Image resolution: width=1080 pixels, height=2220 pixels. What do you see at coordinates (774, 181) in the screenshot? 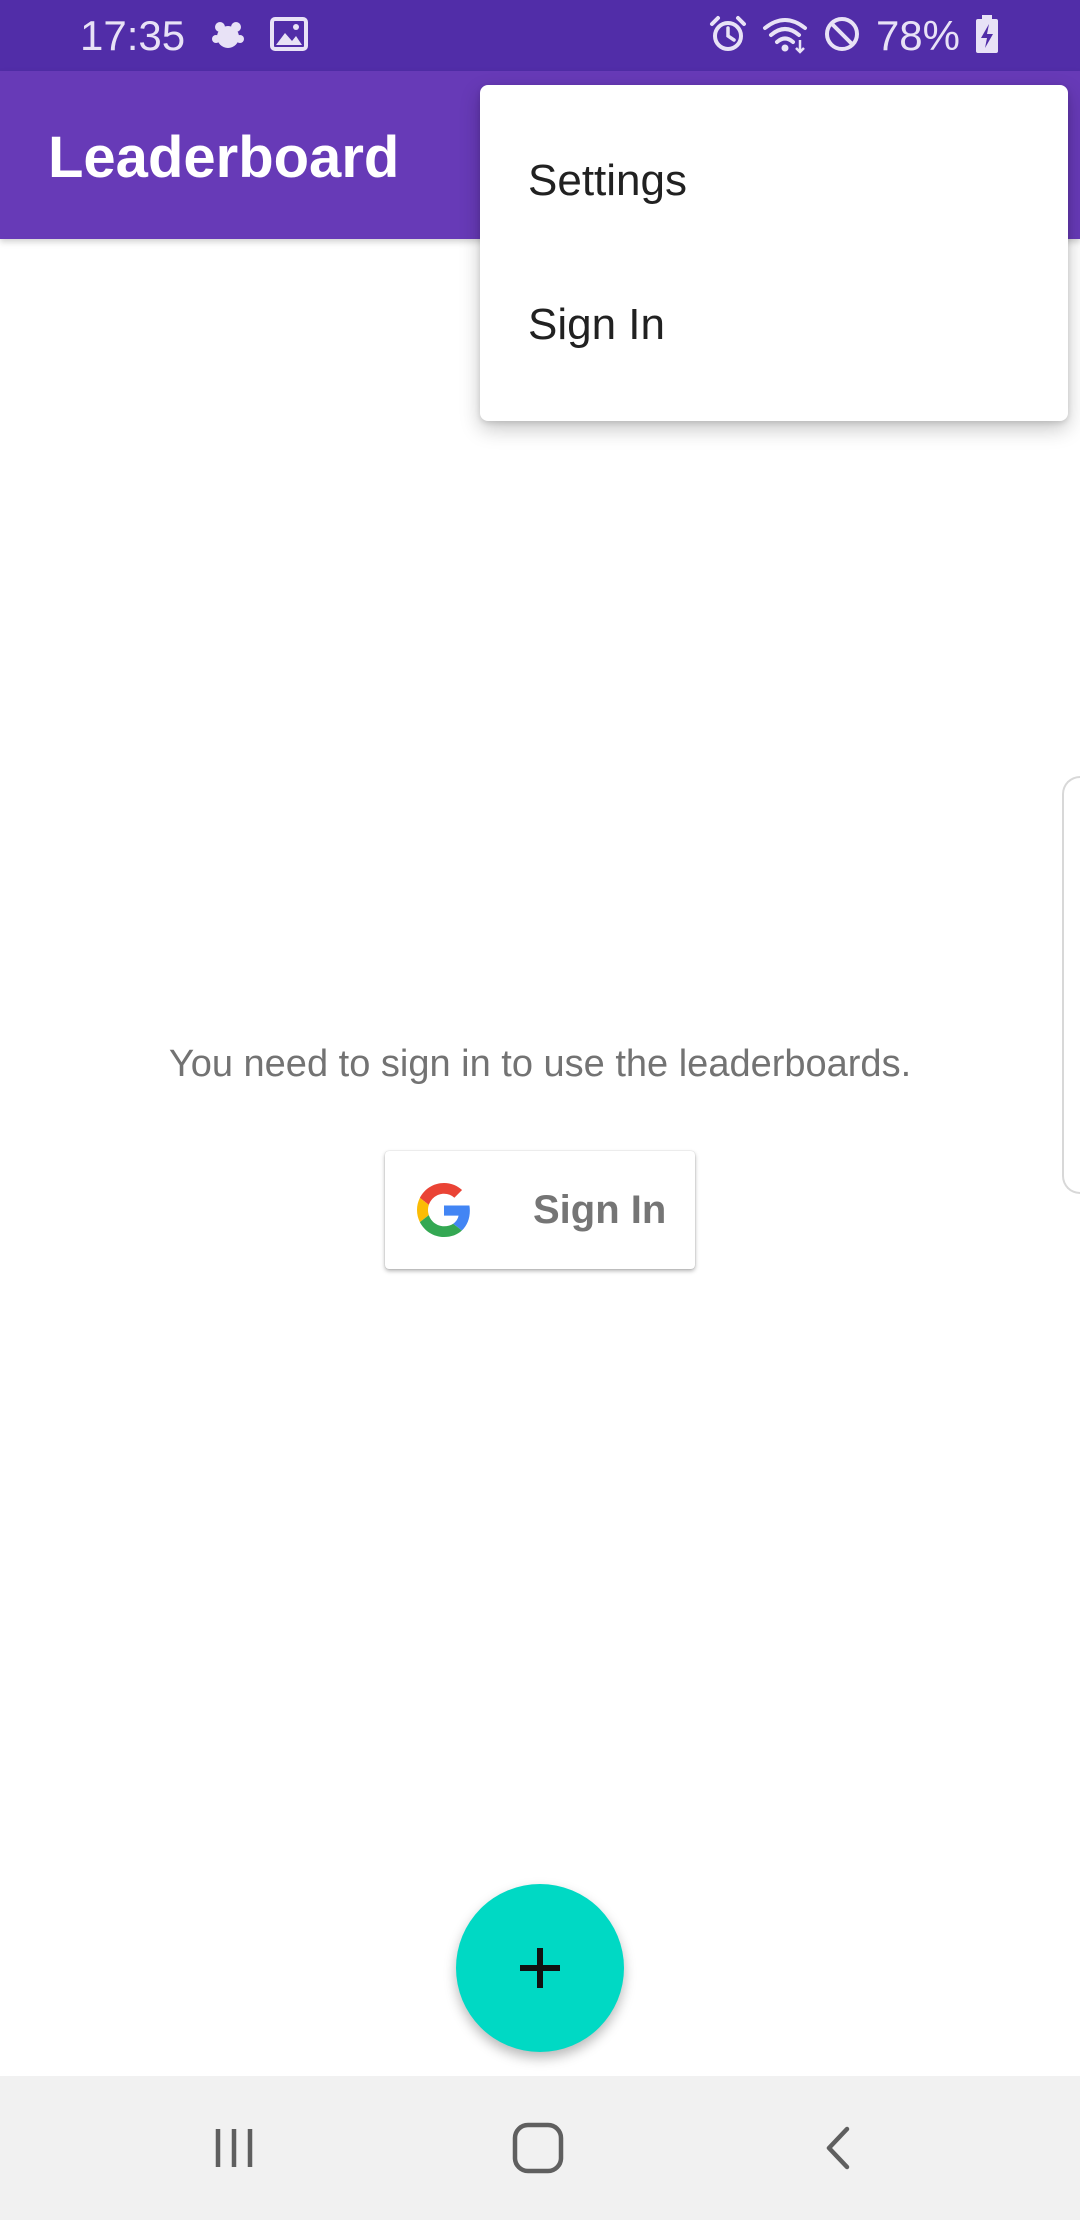
I see `menu-item-settings: Settings` at bounding box center [774, 181].